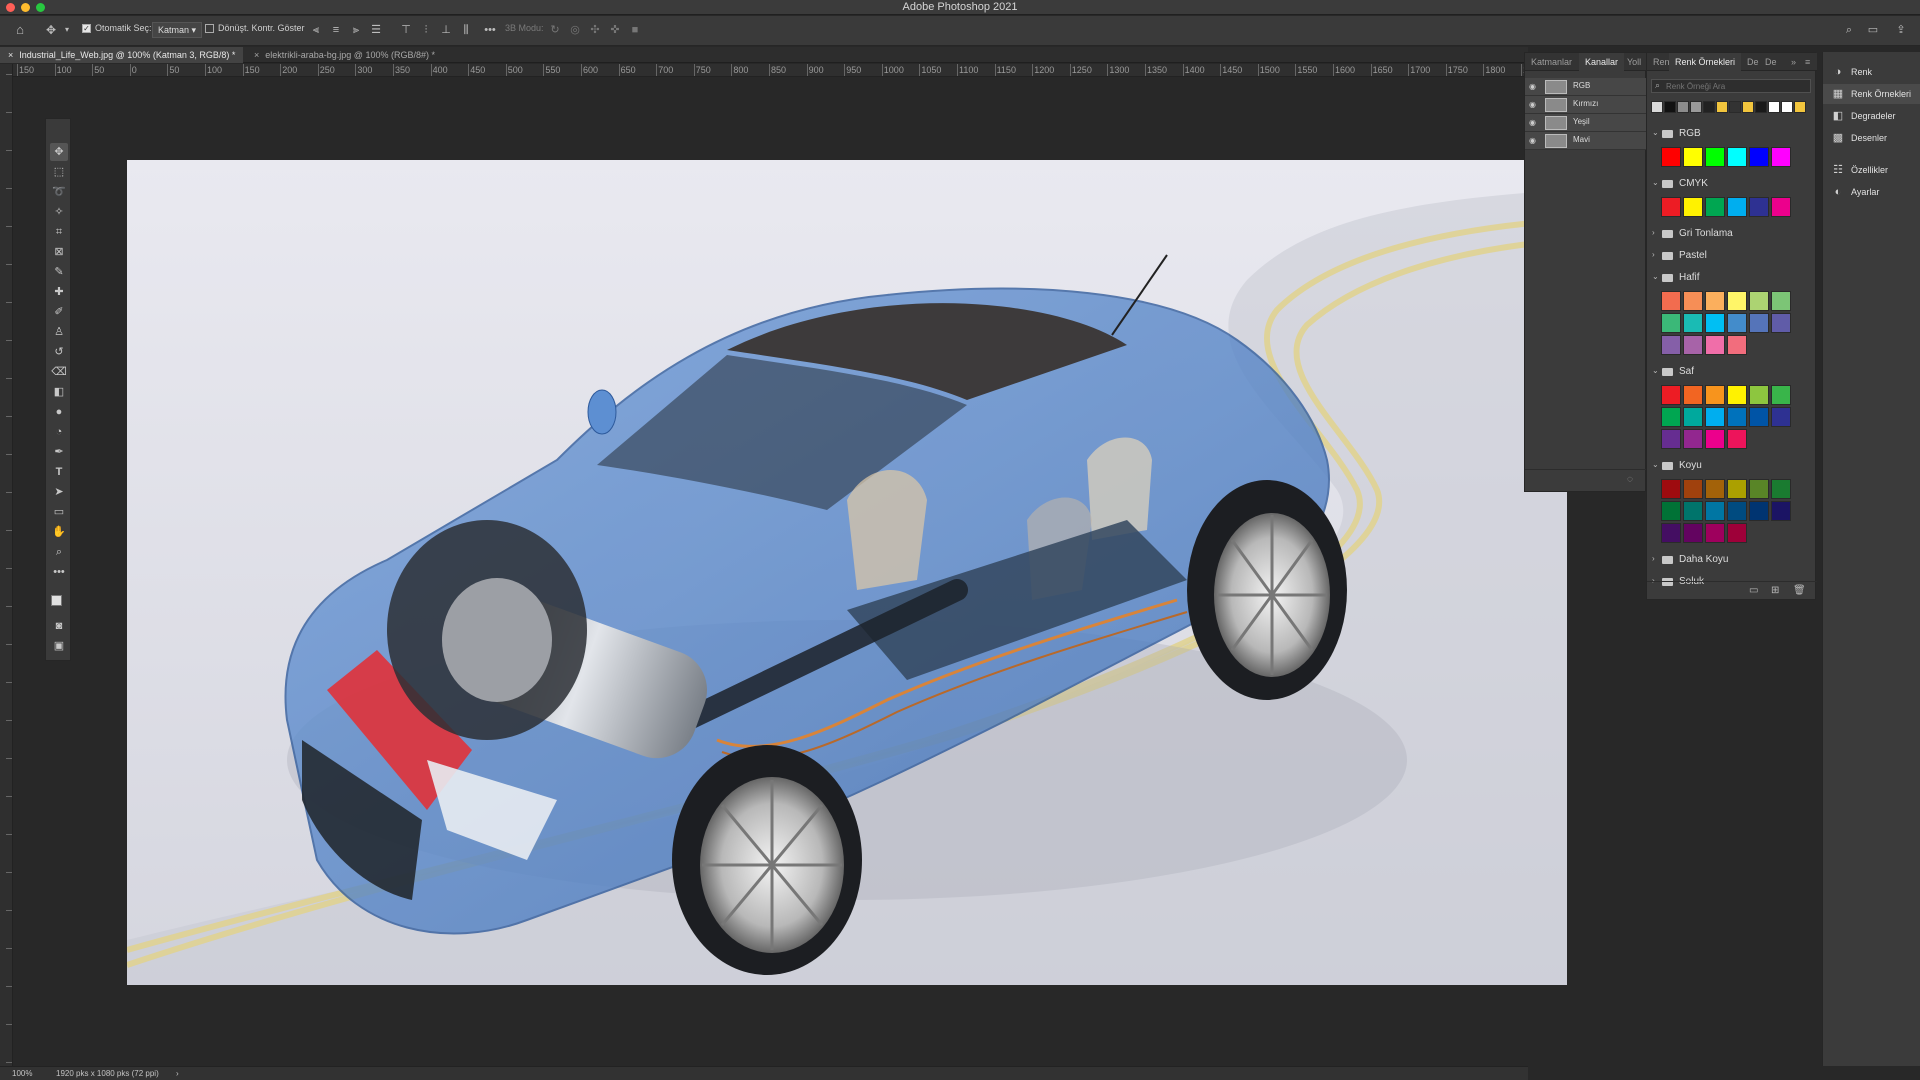 Image resolution: width=1920 pixels, height=1080 pixels. What do you see at coordinates (255, 31) in the screenshot?
I see `transform-controls-option: Dönüşt. Kontr. Göster` at bounding box center [255, 31].